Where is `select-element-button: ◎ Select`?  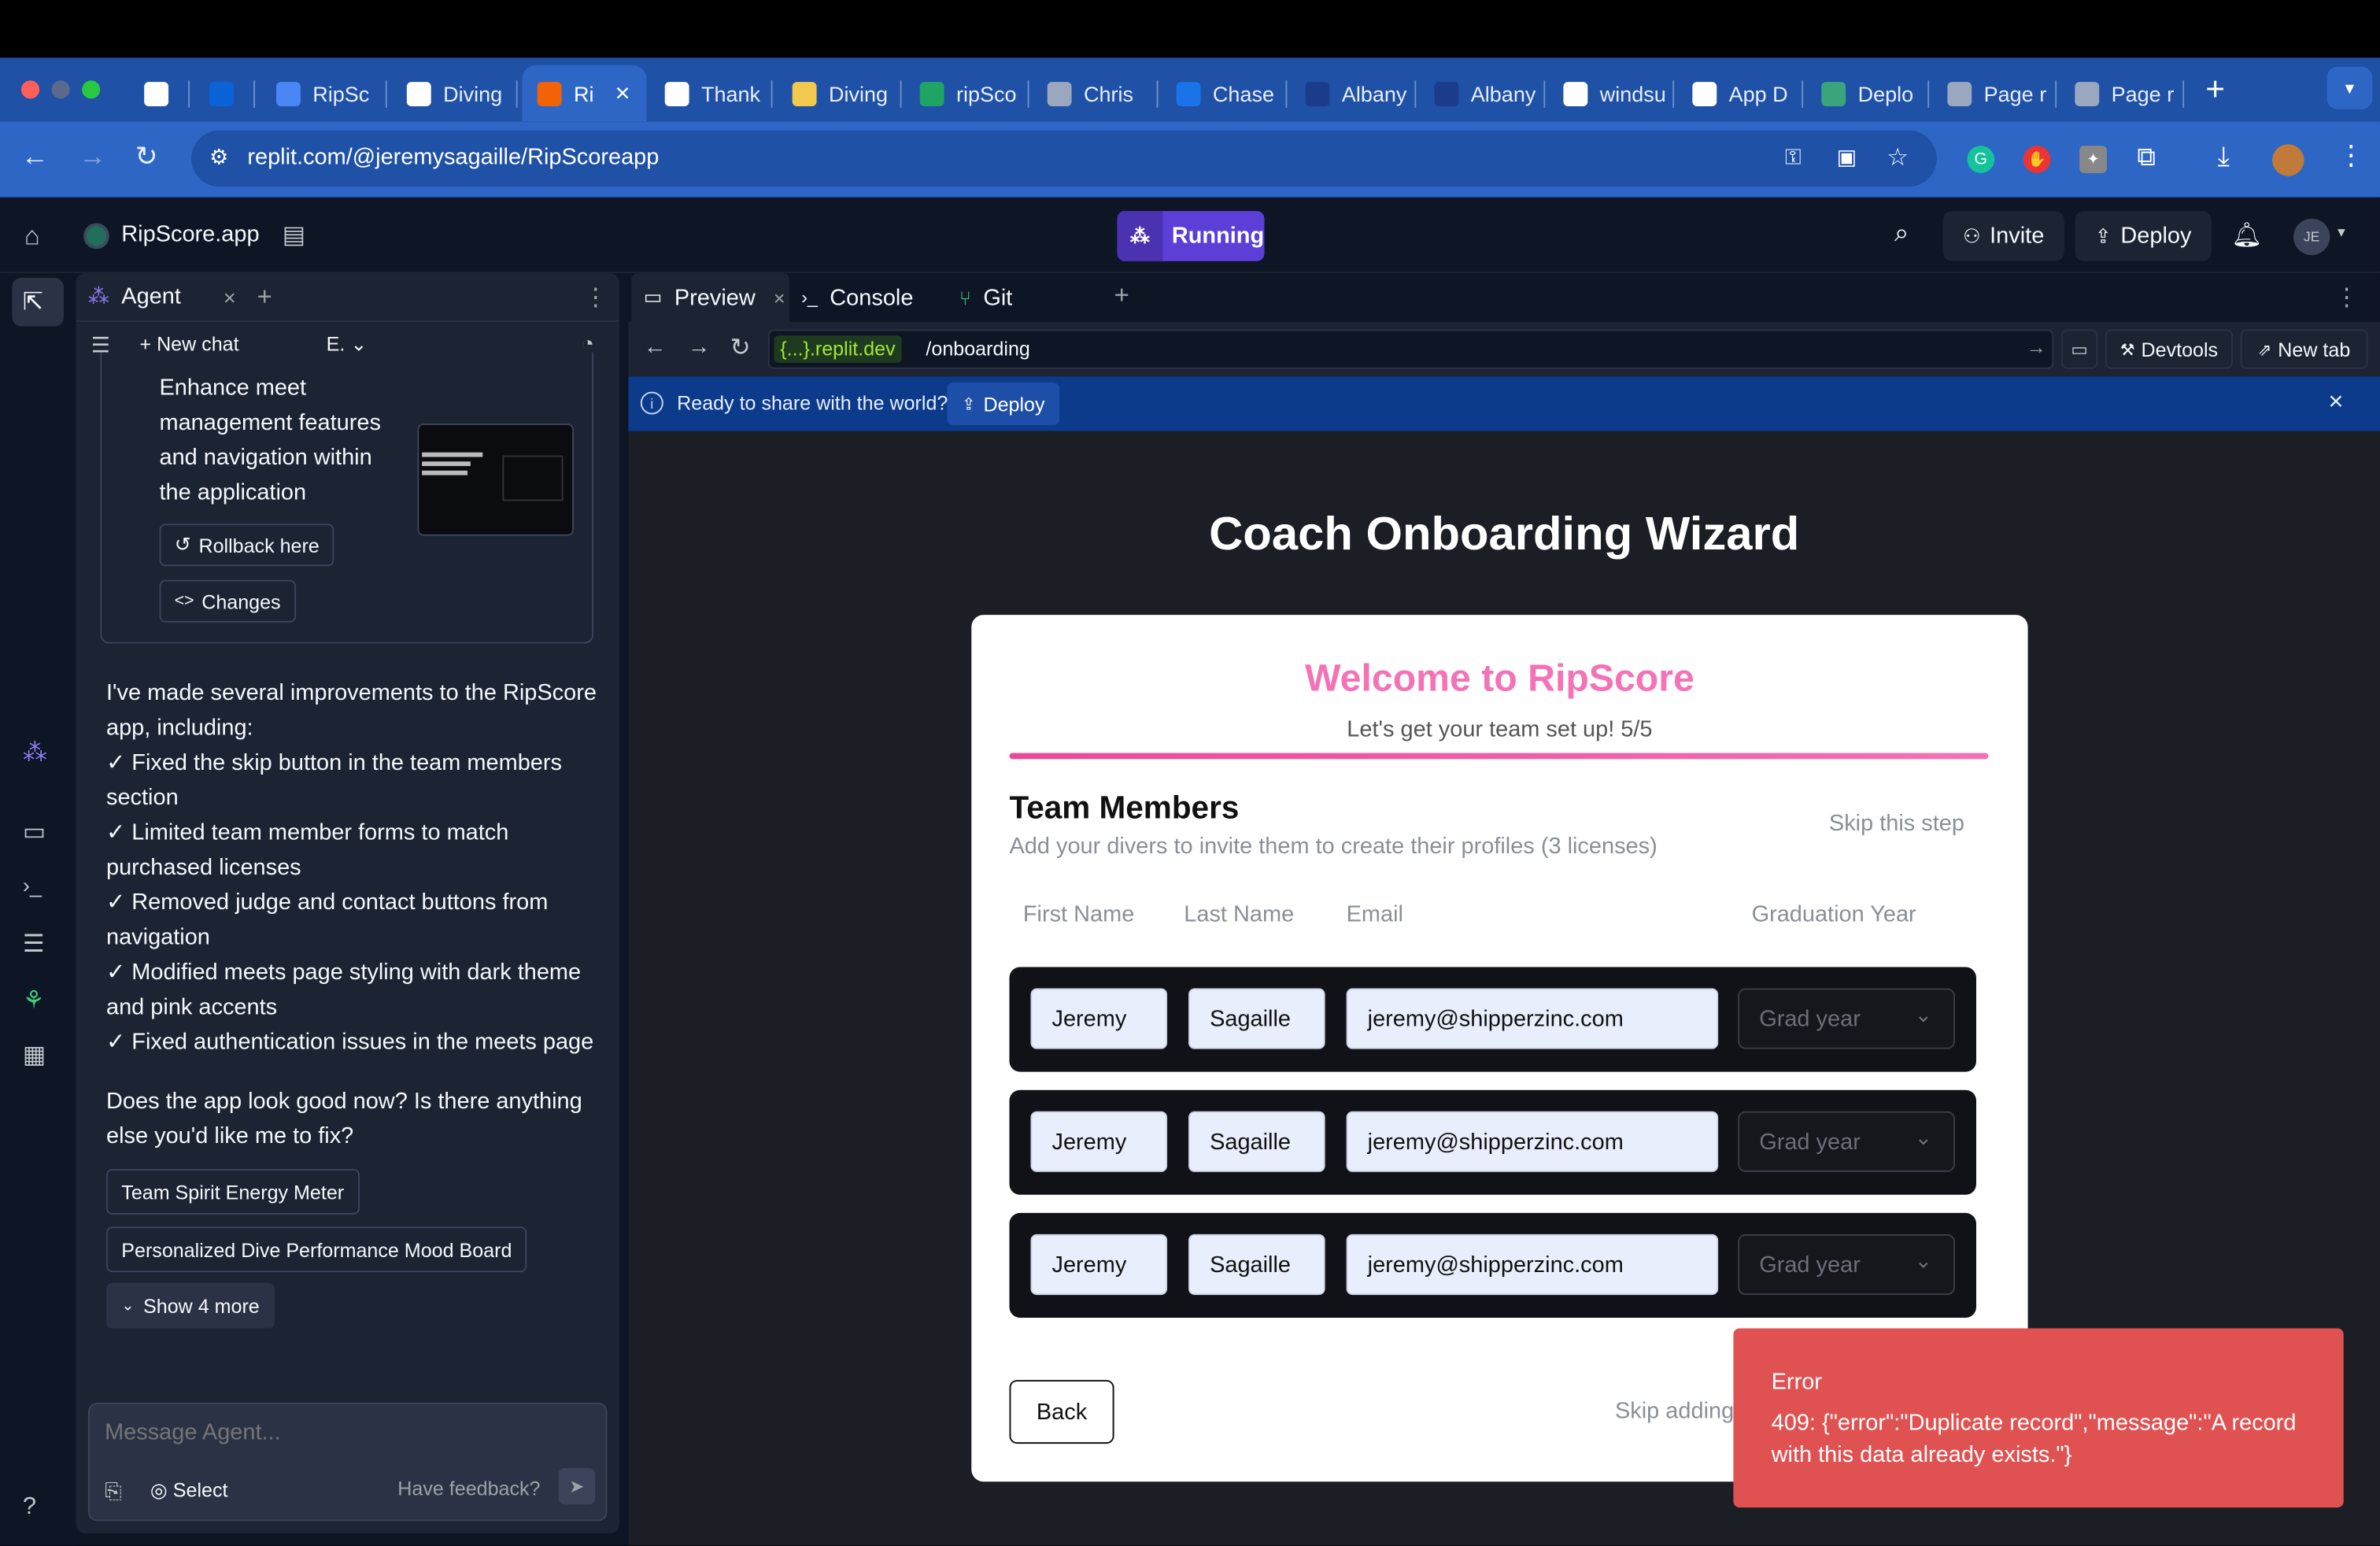
select-element-button: ◎ Select is located at coordinates (189, 1490).